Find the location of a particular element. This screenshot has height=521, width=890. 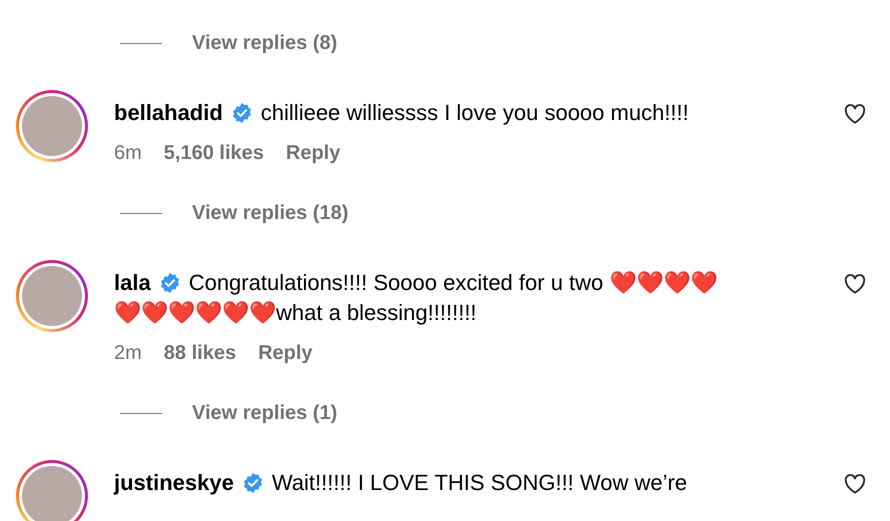

view-replies-link: View replies (8) is located at coordinates (265, 43).